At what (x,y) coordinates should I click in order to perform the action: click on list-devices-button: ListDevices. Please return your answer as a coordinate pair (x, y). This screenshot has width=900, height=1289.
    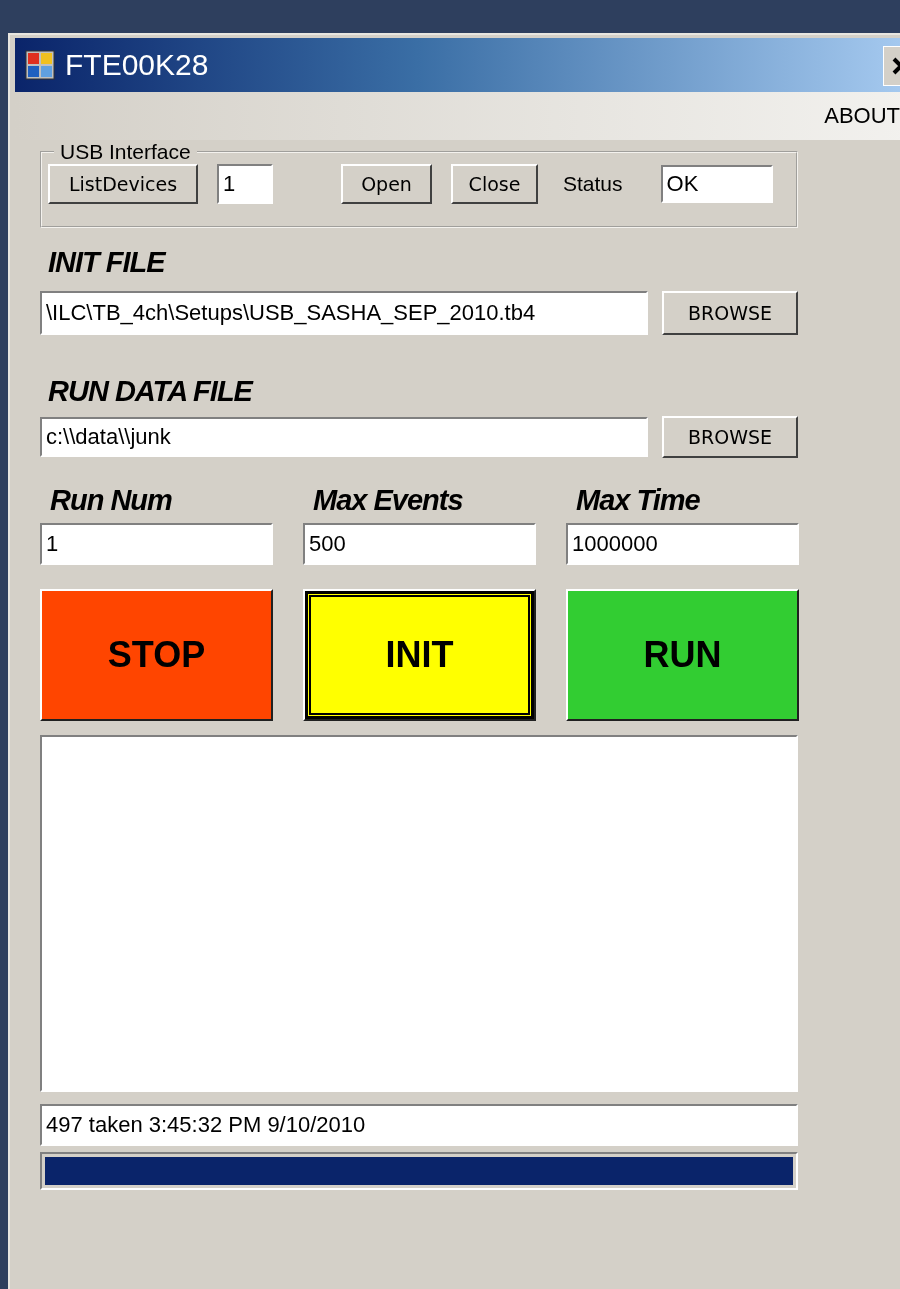
    Looking at the image, I should click on (123, 184).